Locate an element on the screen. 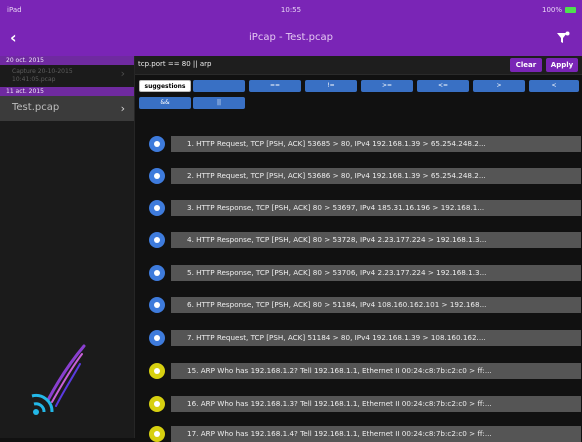 This screenshot has height=442, width=582. operator-button: >= is located at coordinates (387, 86).